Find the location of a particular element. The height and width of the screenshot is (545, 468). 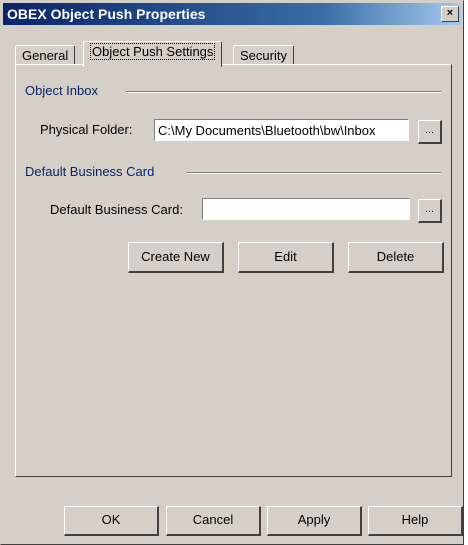

close-button: × is located at coordinates (450, 14).